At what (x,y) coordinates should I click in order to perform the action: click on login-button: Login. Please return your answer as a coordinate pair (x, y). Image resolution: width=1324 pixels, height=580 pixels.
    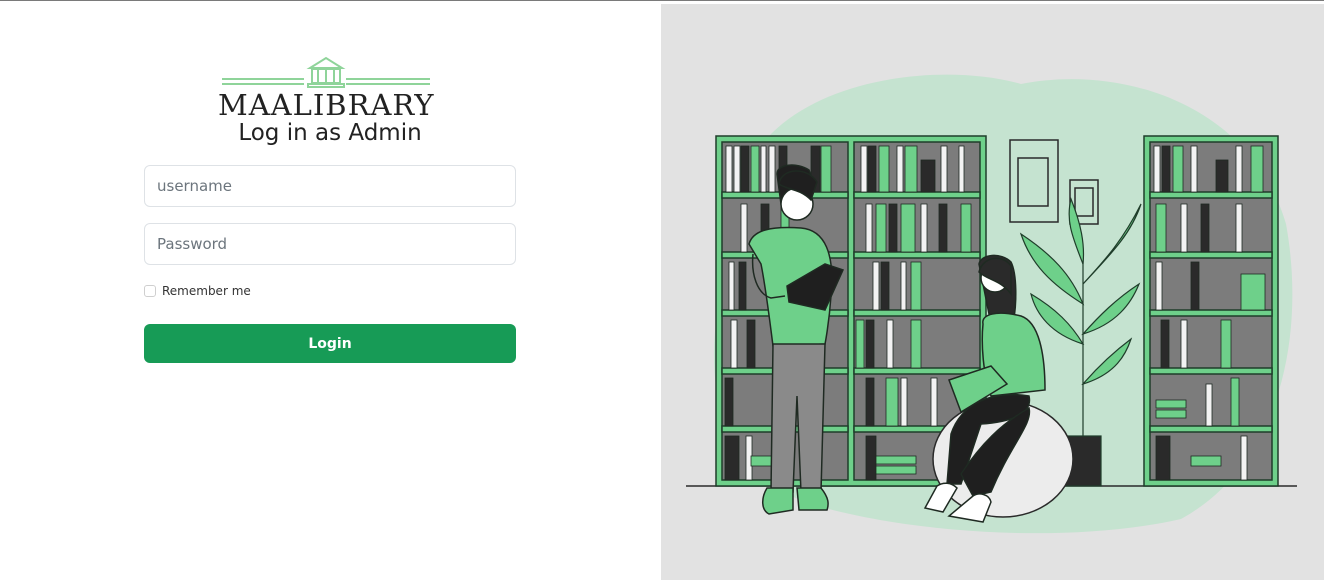
    Looking at the image, I should click on (330, 343).